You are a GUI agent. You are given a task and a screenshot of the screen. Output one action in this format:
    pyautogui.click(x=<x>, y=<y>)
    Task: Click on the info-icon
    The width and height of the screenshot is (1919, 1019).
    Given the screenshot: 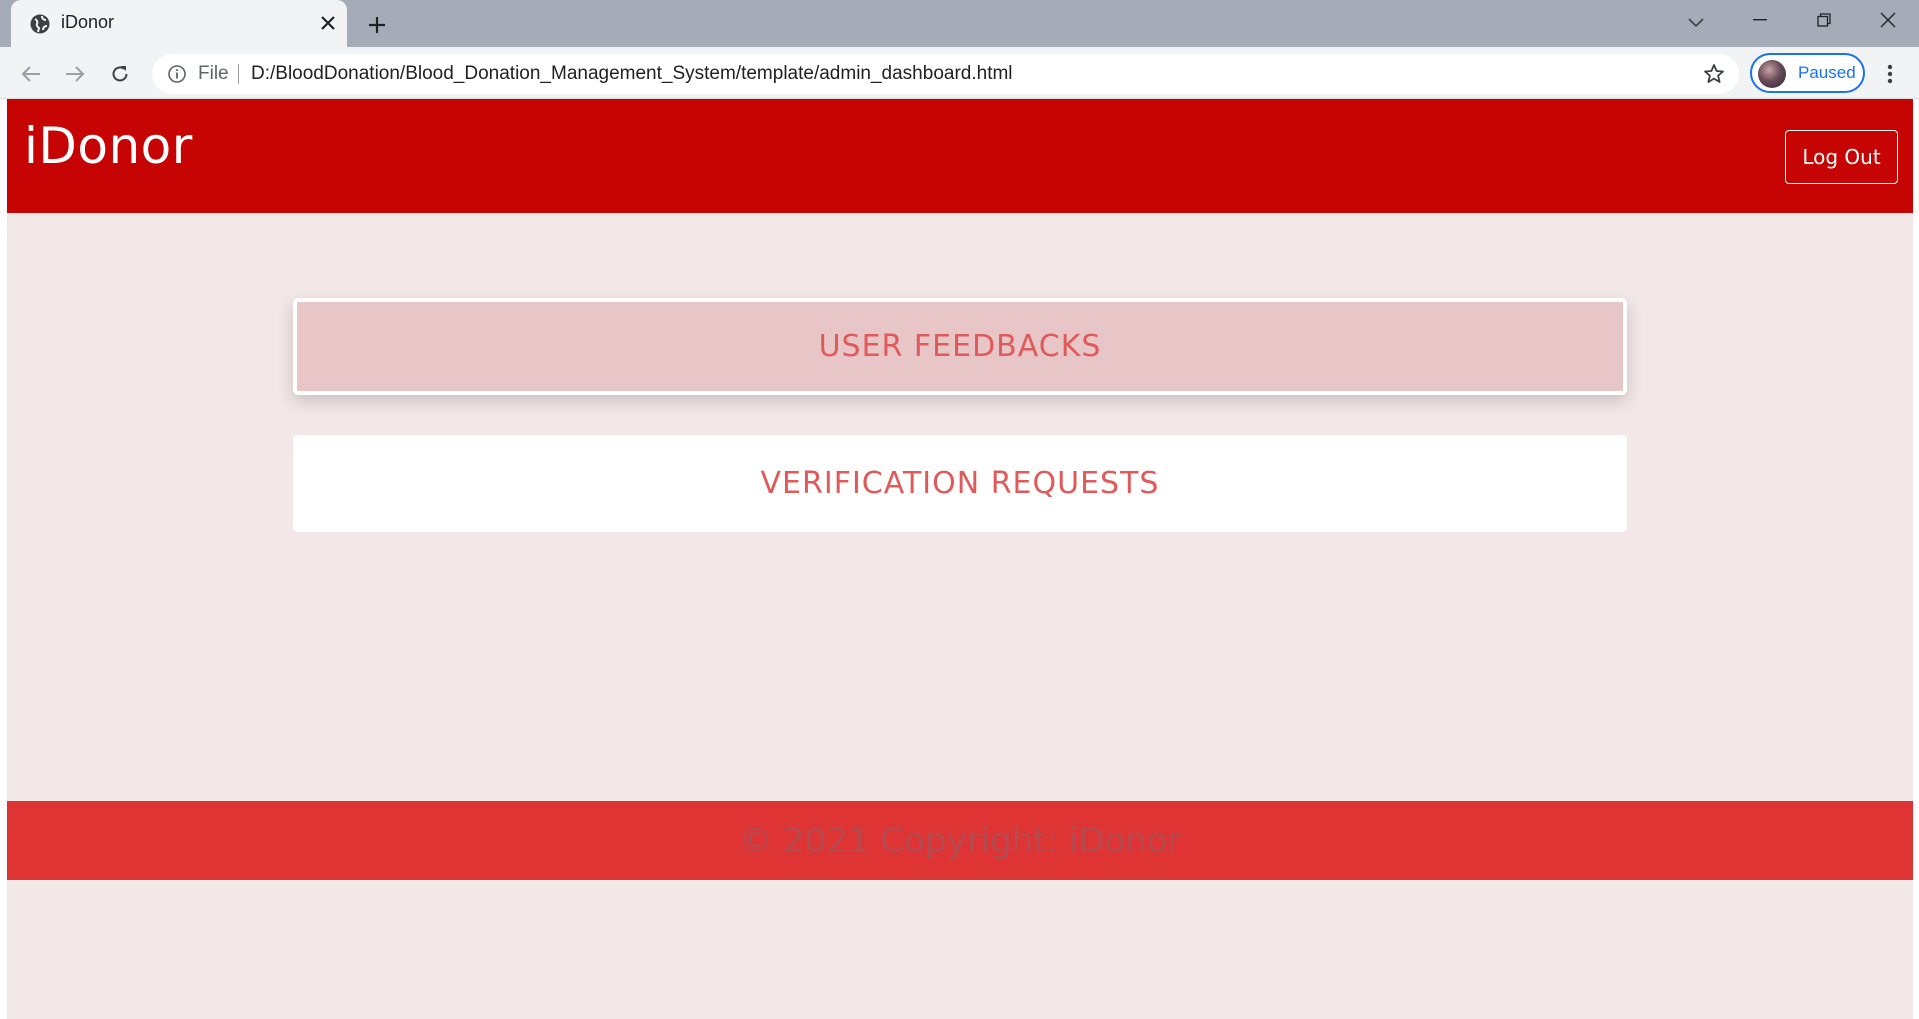 What is the action you would take?
    pyautogui.click(x=177, y=74)
    